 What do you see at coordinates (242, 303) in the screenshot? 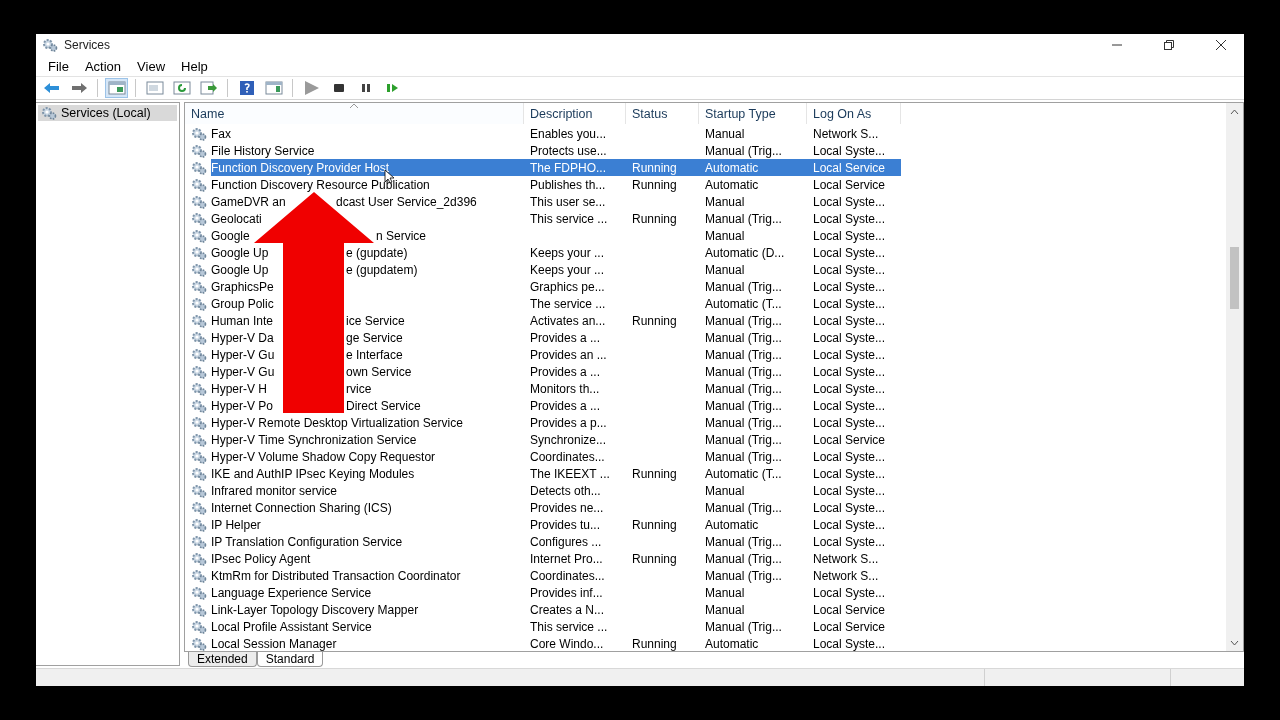
I see `service-name: Group Polic` at bounding box center [242, 303].